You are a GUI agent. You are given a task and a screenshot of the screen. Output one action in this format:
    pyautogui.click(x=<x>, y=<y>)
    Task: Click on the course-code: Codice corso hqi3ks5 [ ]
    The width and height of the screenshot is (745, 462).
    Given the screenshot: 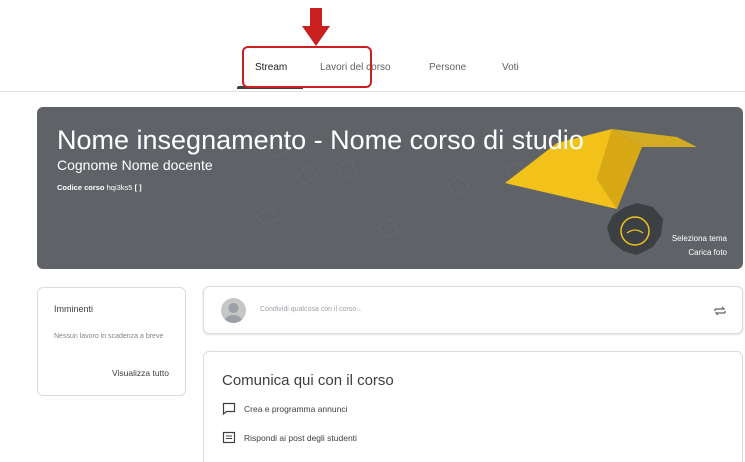 What is the action you would take?
    pyautogui.click(x=99, y=187)
    